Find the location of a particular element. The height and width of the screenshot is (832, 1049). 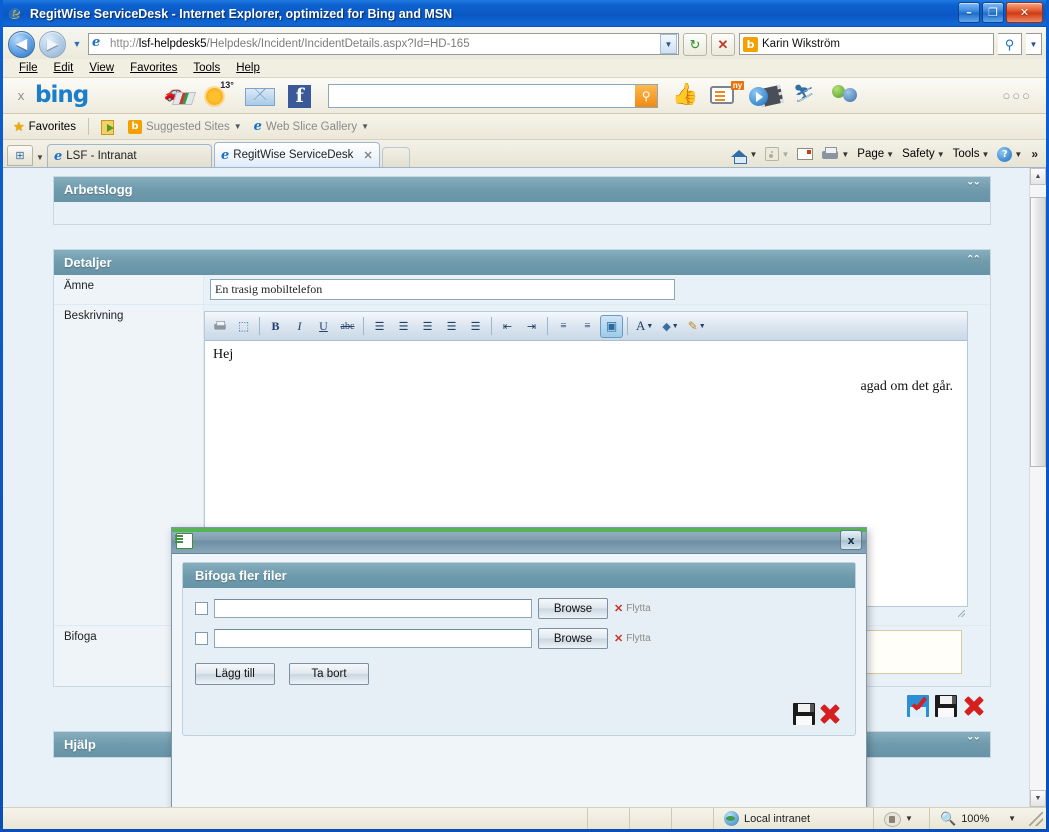

maximize-button: ❐ is located at coordinates (993, 12).